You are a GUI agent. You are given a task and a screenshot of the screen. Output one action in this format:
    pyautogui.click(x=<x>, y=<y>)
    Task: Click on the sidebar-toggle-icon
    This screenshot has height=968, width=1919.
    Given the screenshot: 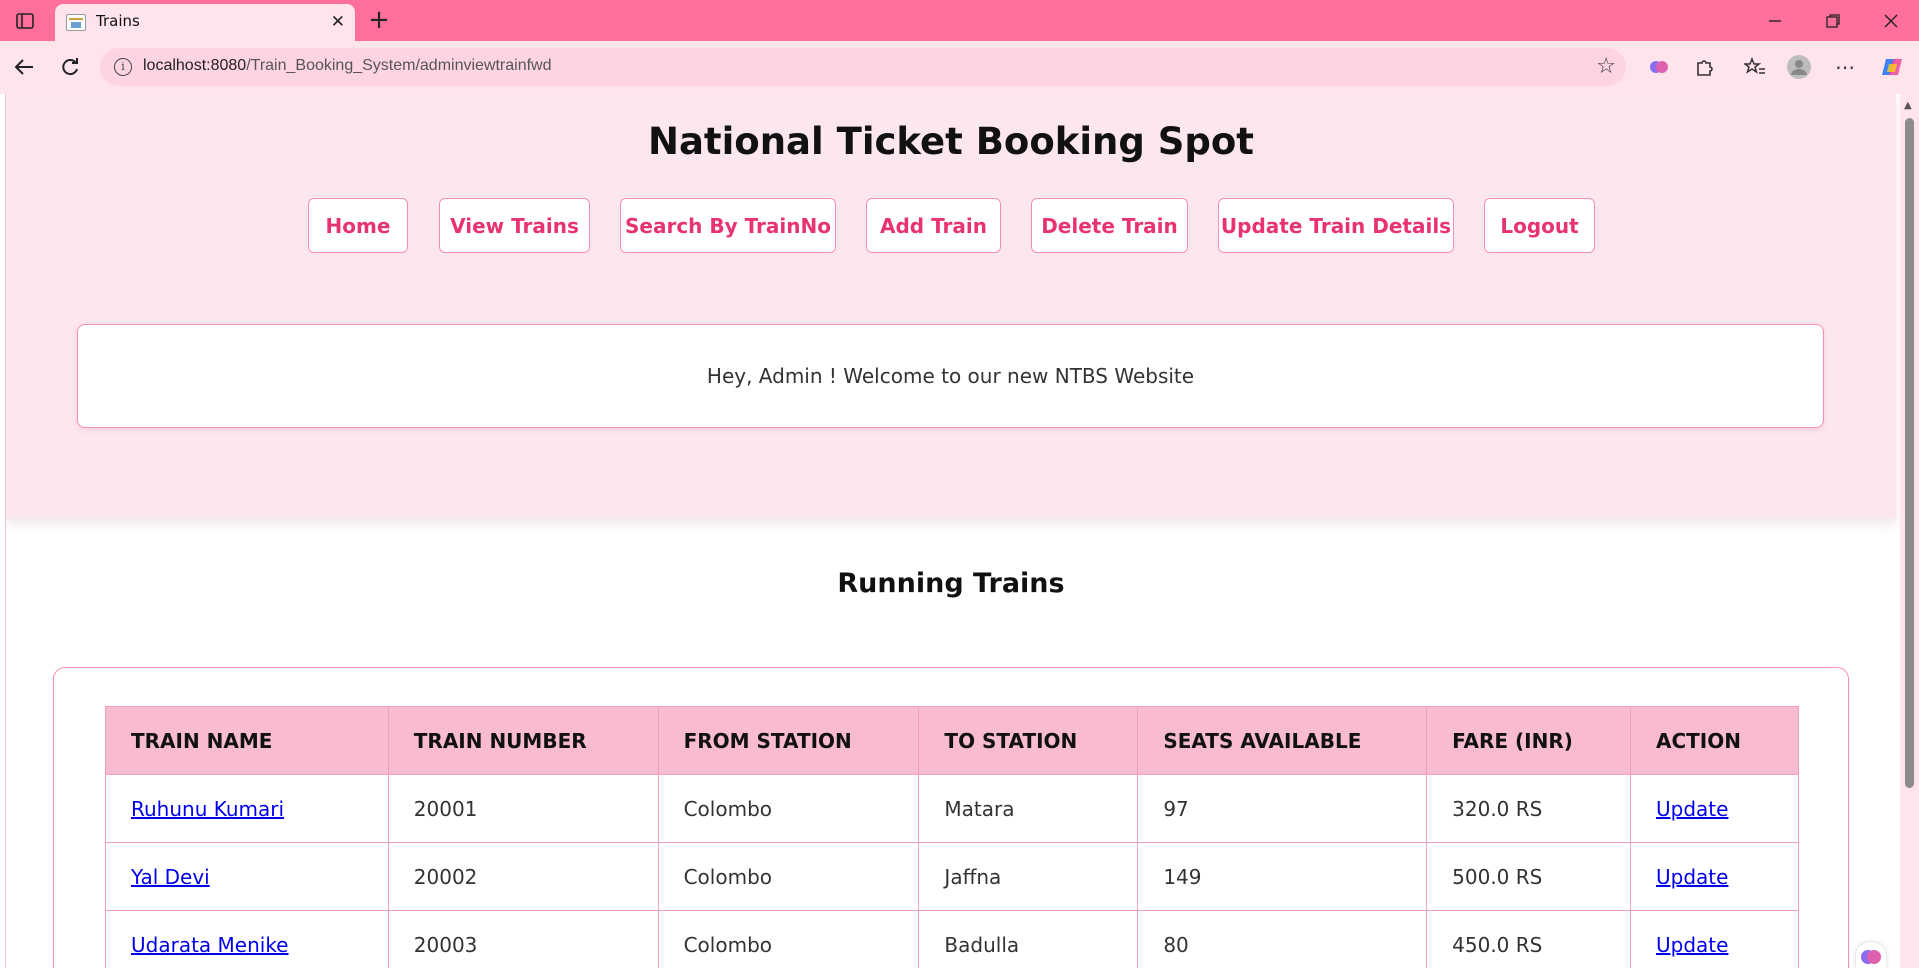 What is the action you would take?
    pyautogui.click(x=25, y=20)
    